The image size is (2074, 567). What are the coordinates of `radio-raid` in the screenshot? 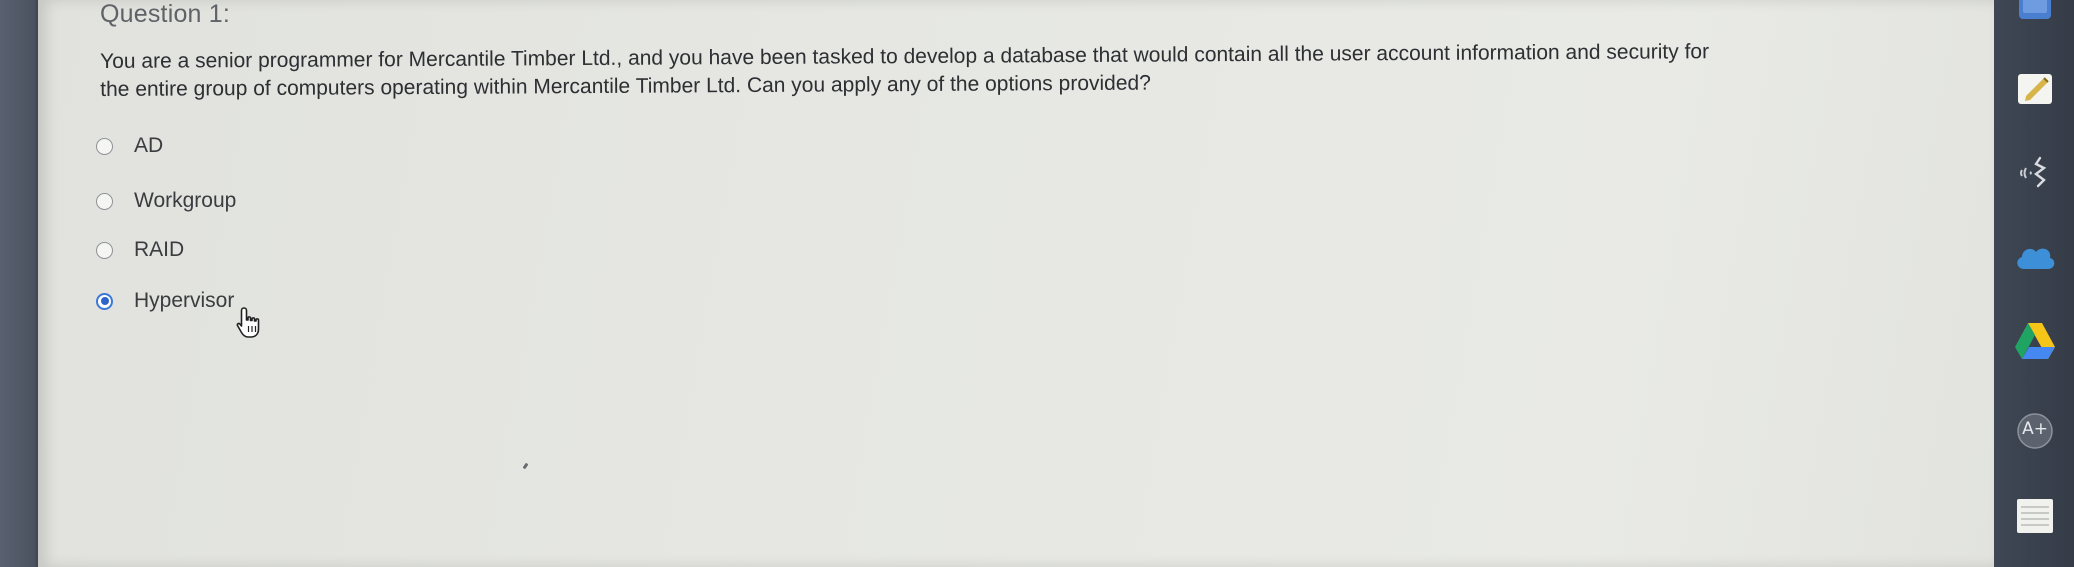 It's located at (104, 250).